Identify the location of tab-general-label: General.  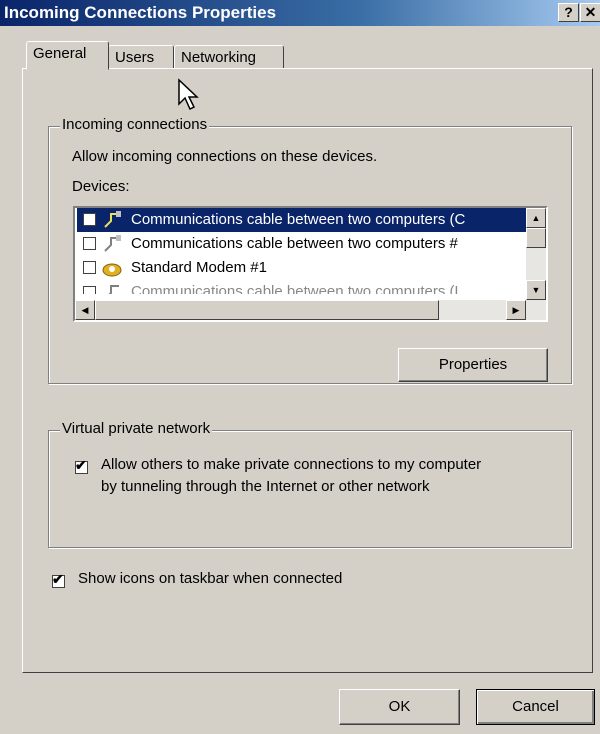
(60, 53).